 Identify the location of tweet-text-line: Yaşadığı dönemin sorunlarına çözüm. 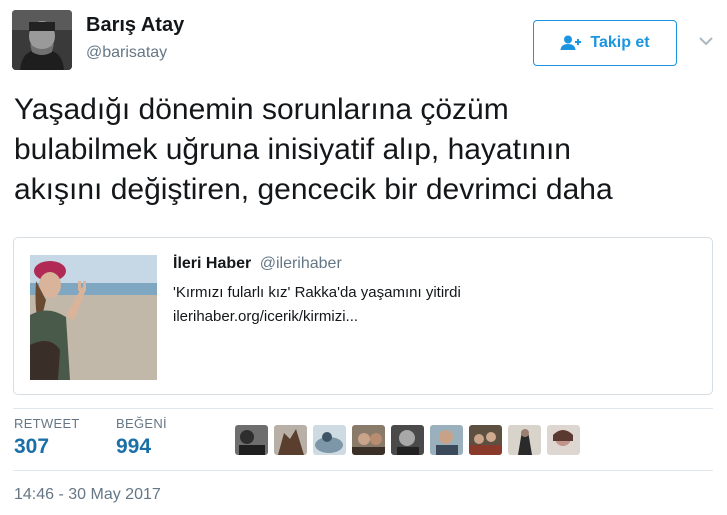
(261, 109).